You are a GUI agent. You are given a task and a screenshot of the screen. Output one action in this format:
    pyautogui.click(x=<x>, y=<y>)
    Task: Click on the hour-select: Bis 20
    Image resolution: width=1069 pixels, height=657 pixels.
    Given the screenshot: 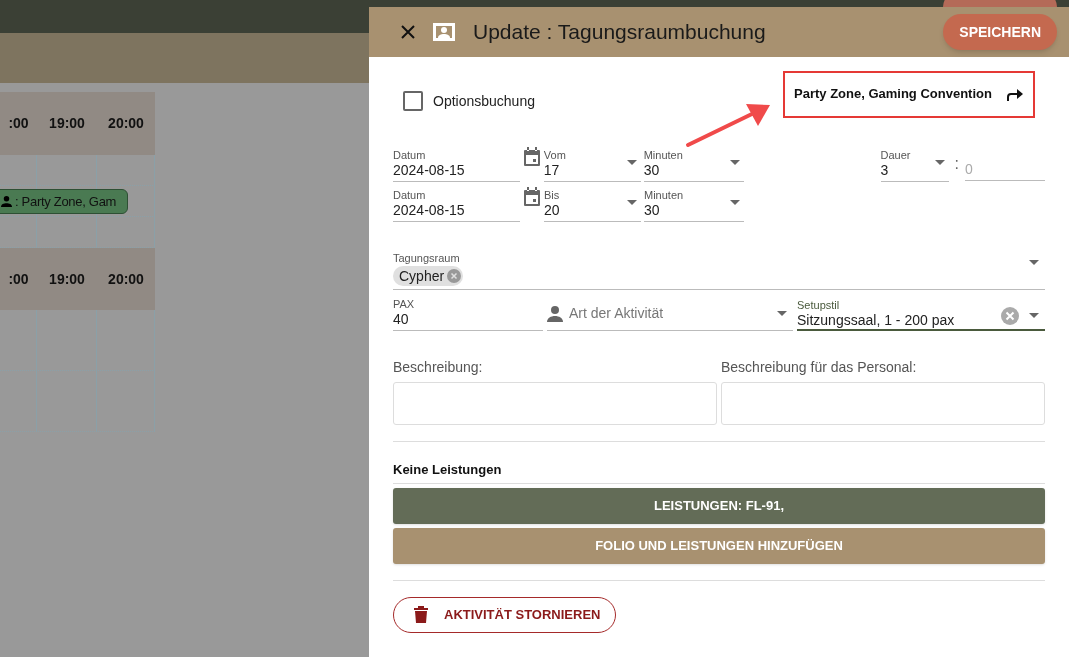 What is the action you would take?
    pyautogui.click(x=592, y=205)
    